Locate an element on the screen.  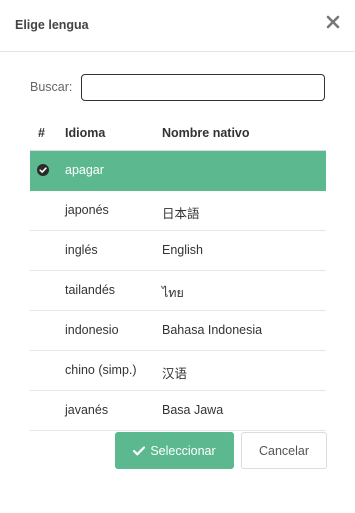
check-circle-icon is located at coordinates (43, 170).